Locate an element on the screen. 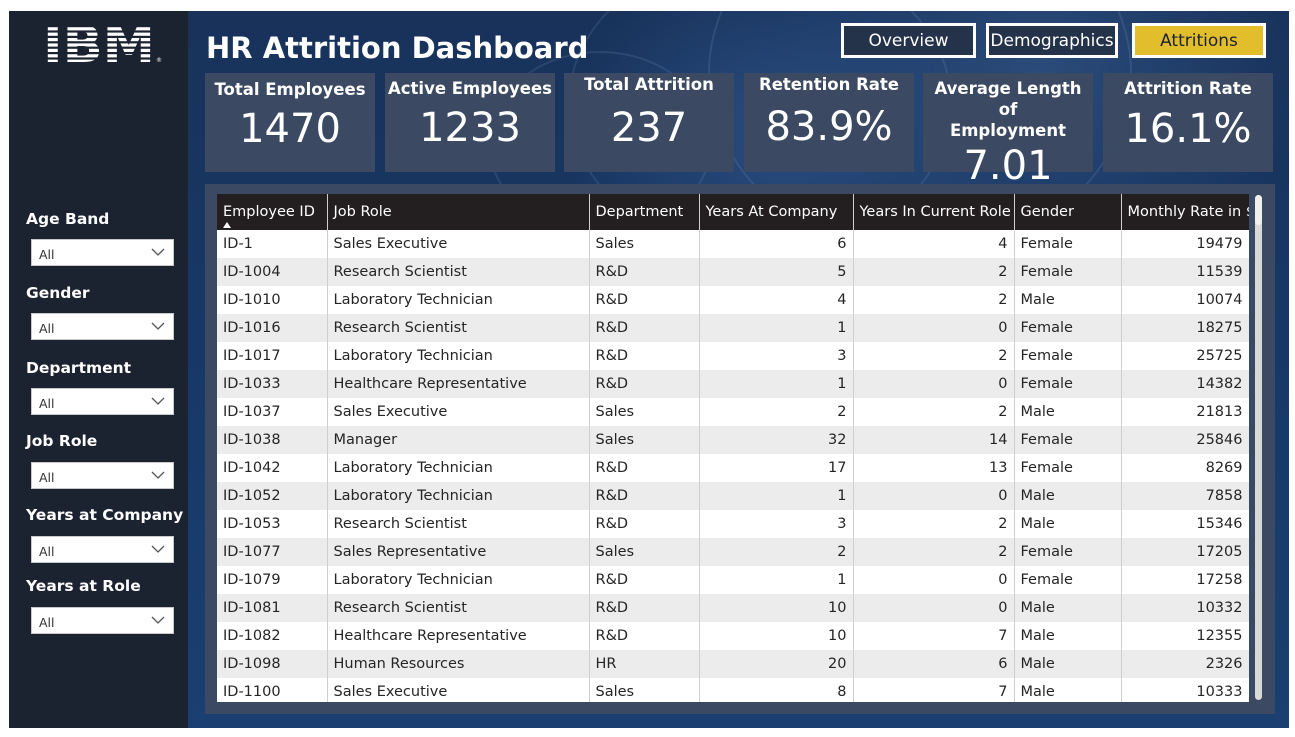 Image resolution: width=1295 pixels, height=737 pixels. job-role-value: All is located at coordinates (47, 477).